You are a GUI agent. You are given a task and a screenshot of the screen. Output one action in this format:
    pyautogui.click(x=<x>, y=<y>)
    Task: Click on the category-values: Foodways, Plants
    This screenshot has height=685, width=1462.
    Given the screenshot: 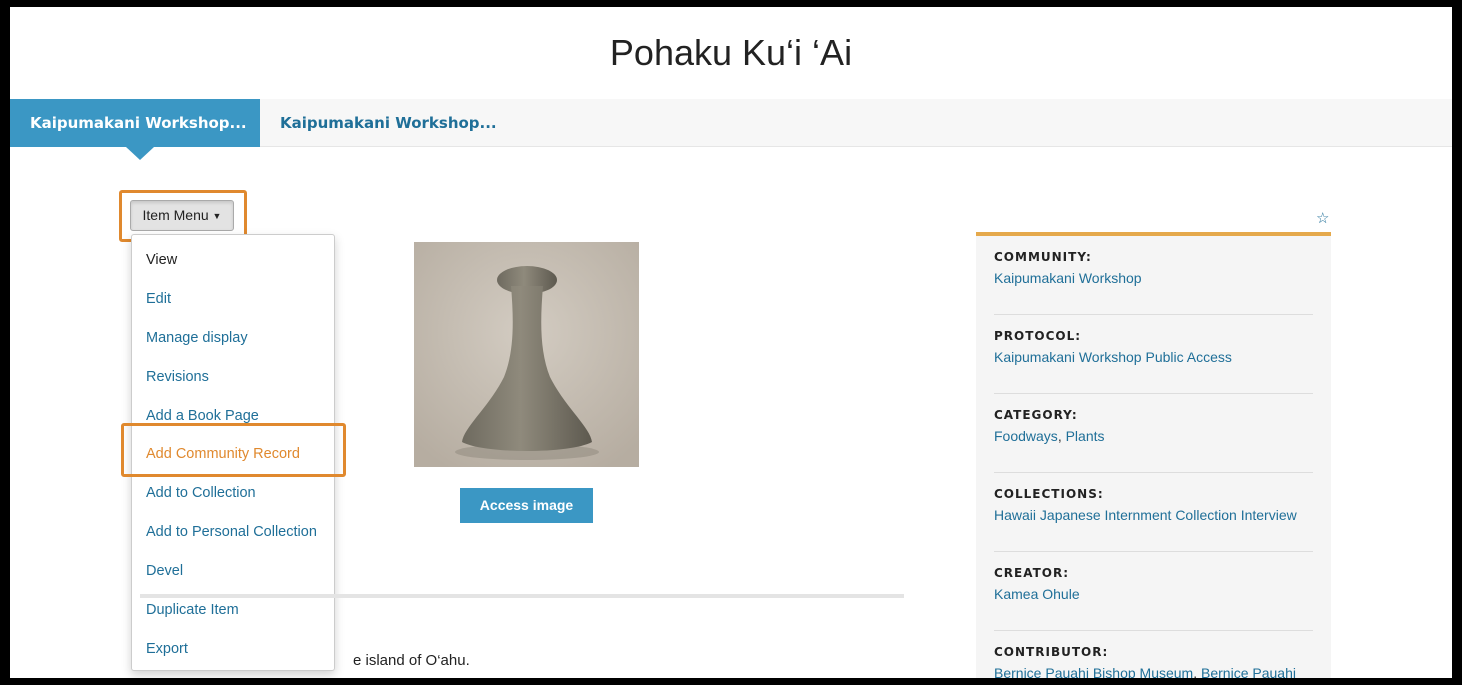 What is the action you would take?
    pyautogui.click(x=1153, y=436)
    